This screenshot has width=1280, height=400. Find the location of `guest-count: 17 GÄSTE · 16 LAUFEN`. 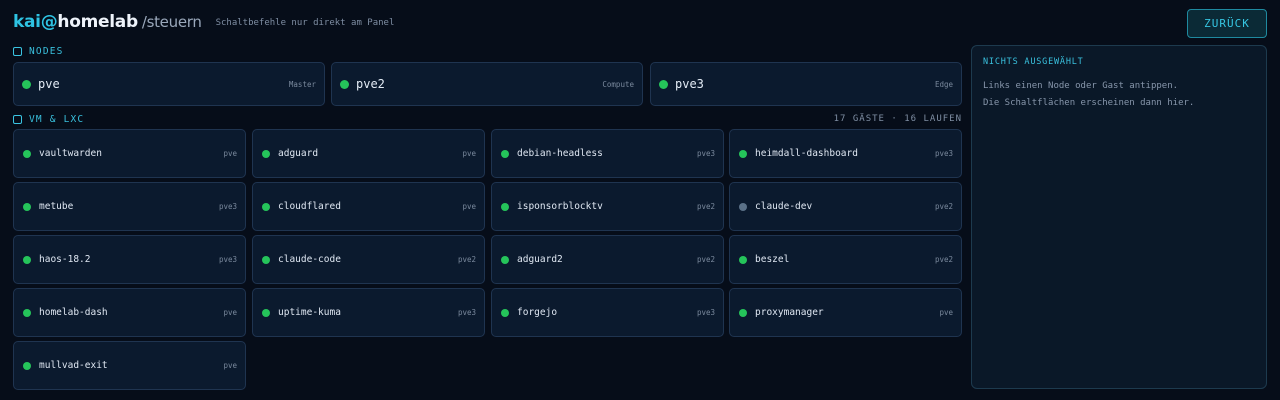

guest-count: 17 GÄSTE · 16 LAUFEN is located at coordinates (897, 119).